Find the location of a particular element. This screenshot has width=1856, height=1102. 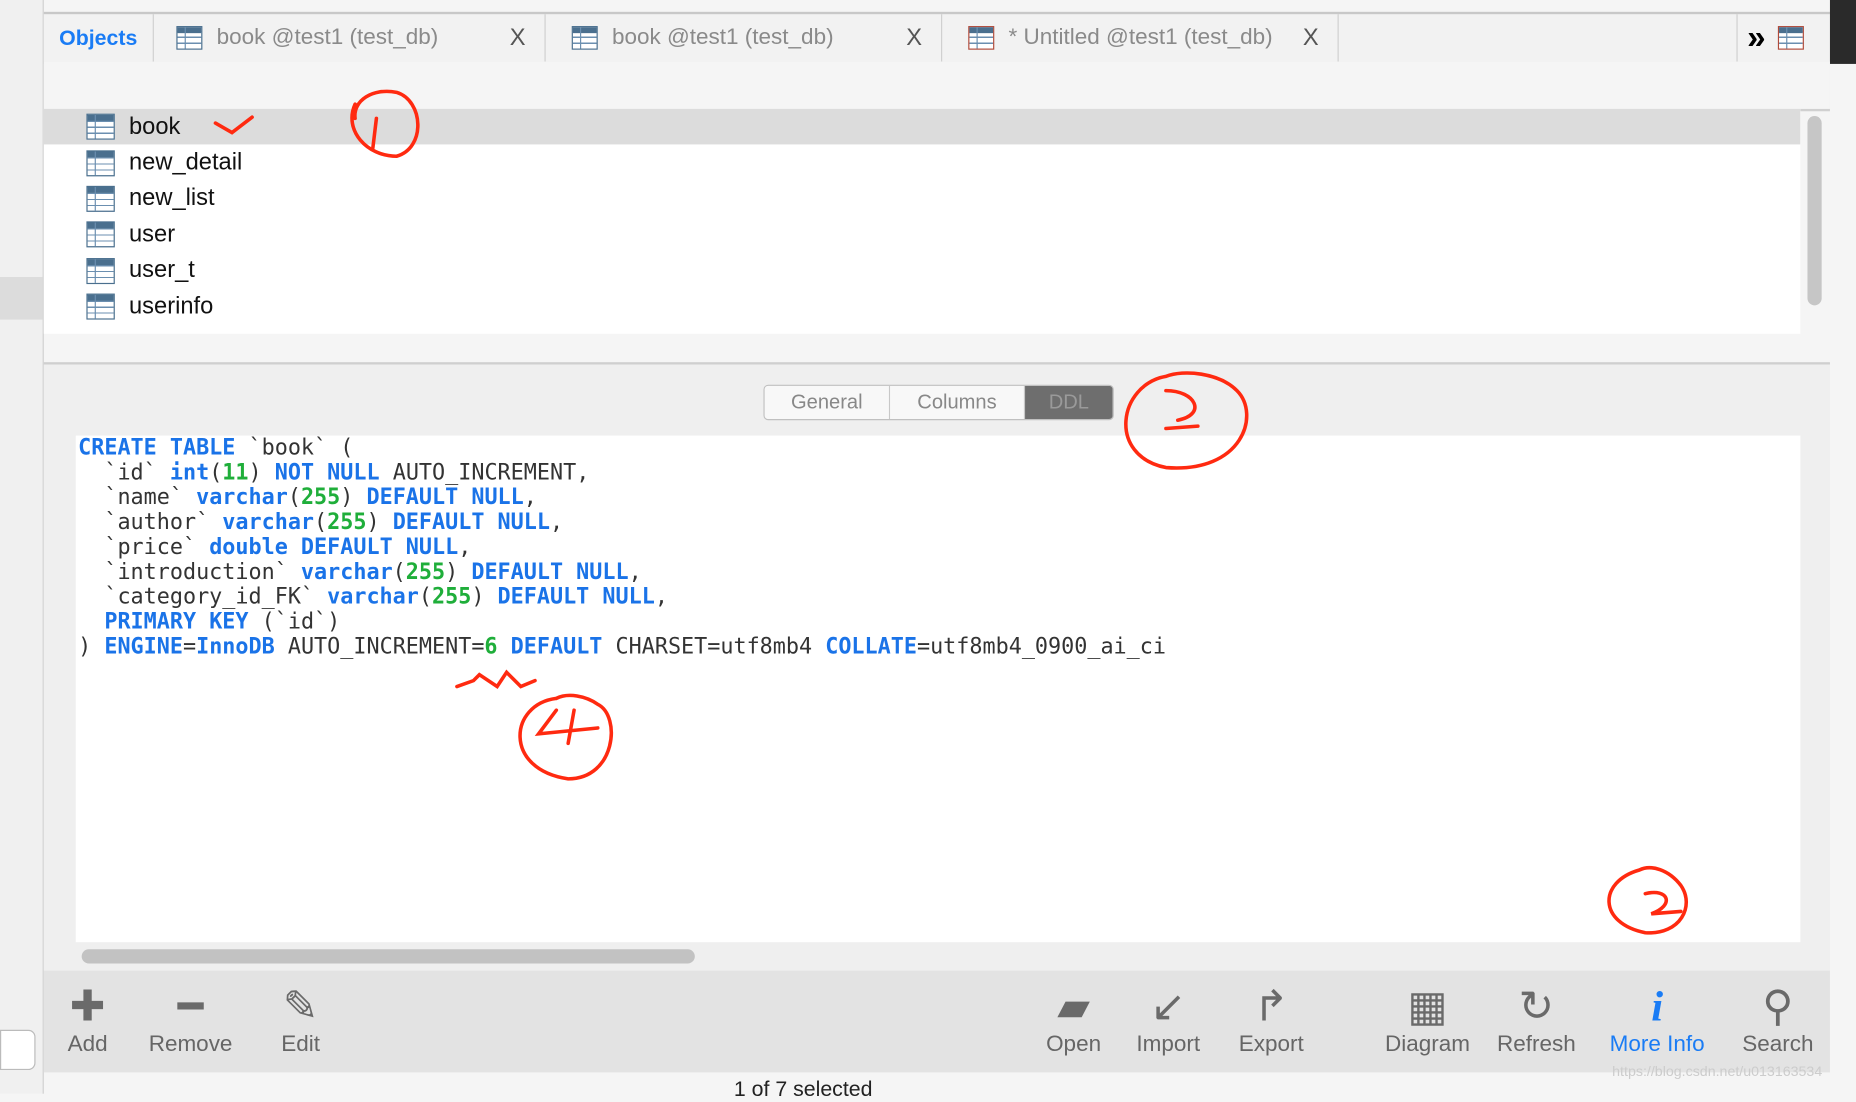

plus-icon: ✚ is located at coordinates (87, 1005).